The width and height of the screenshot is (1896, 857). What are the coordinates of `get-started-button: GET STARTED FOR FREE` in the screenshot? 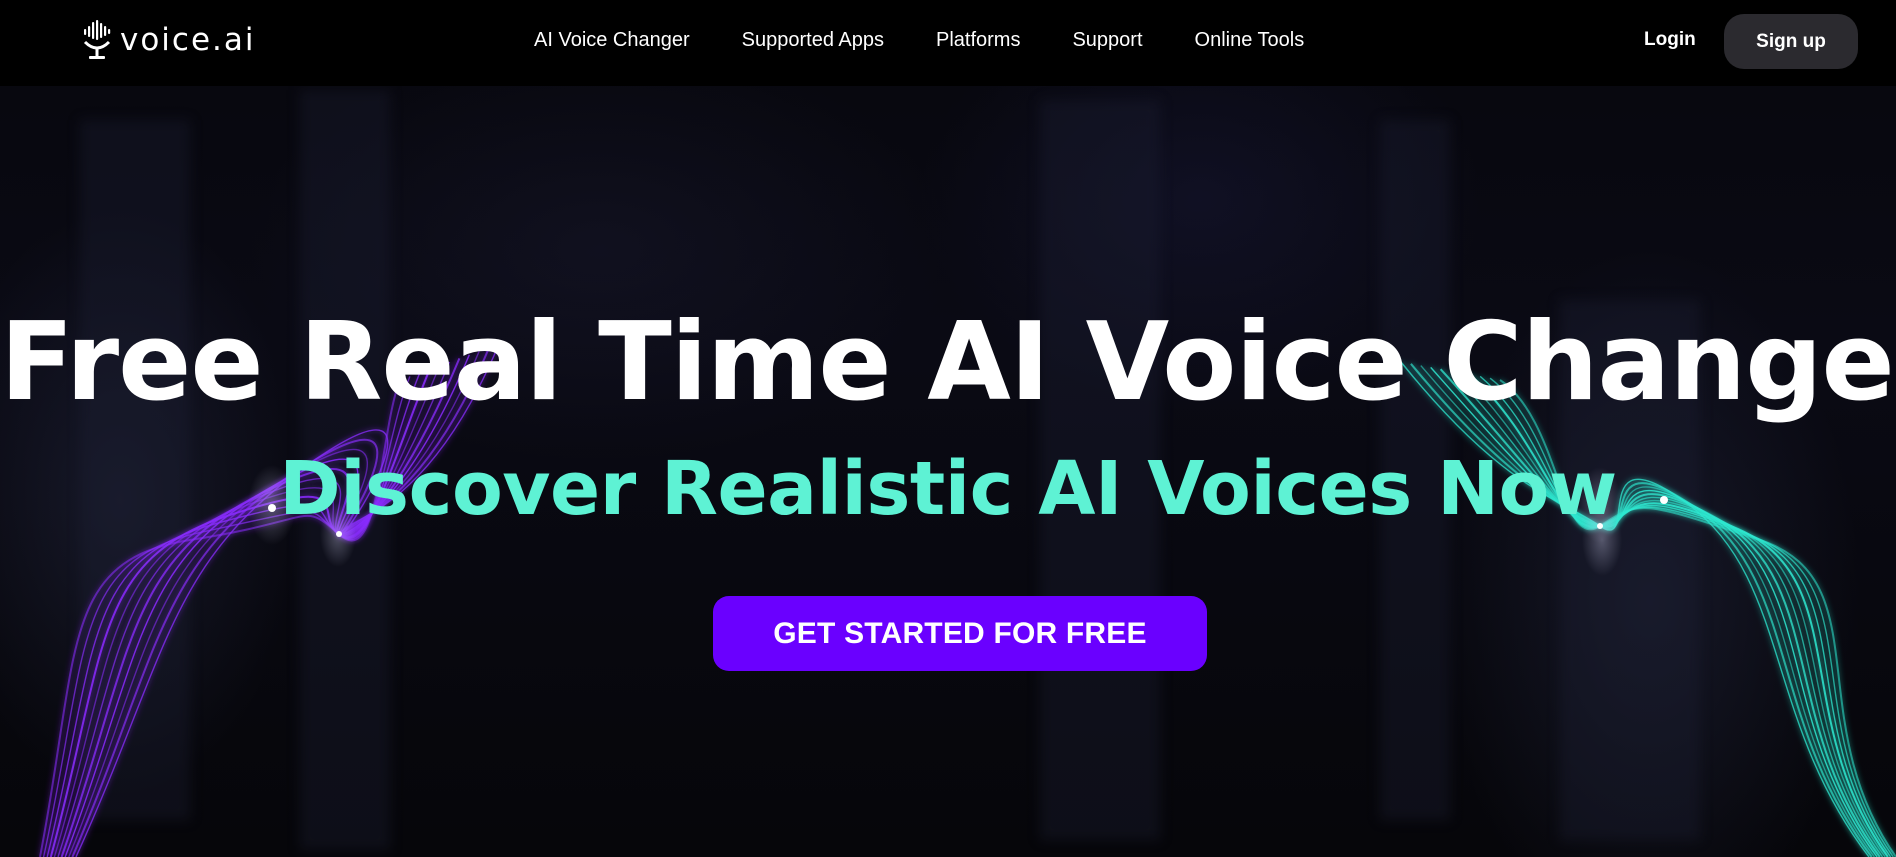 It's located at (960, 633).